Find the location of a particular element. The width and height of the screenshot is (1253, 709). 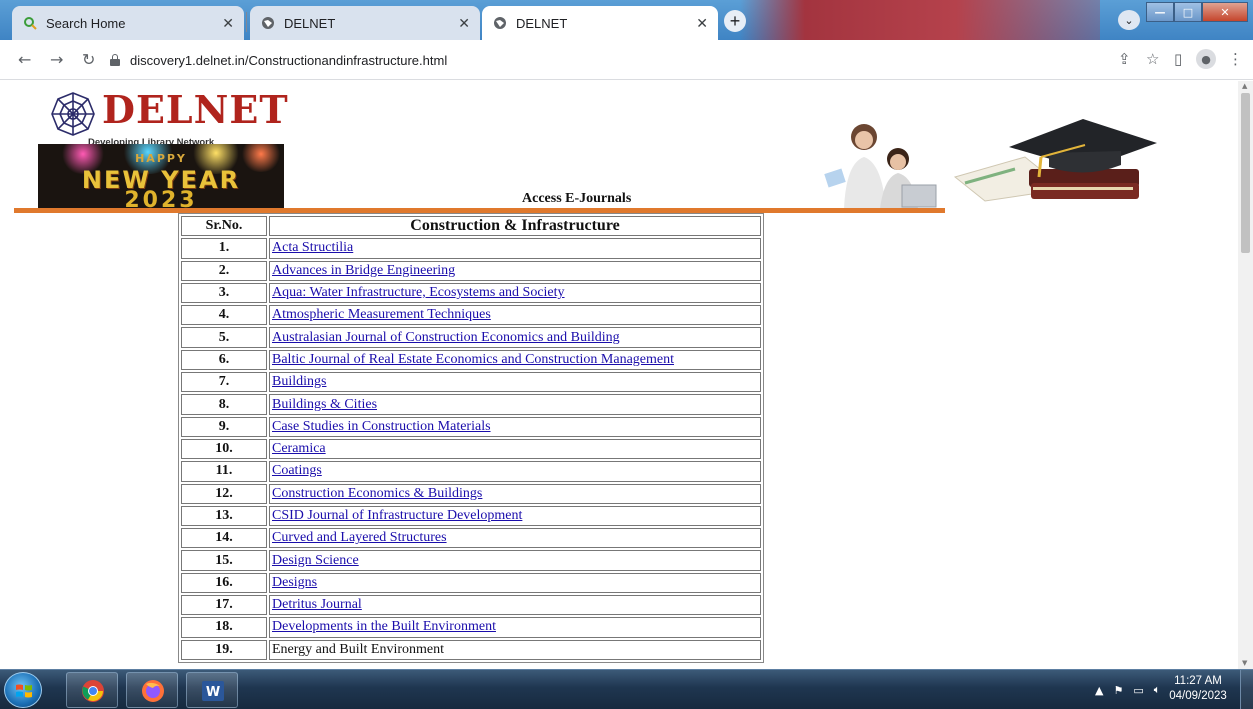

journal-link: Energy and Built Environment is located at coordinates (358, 649).